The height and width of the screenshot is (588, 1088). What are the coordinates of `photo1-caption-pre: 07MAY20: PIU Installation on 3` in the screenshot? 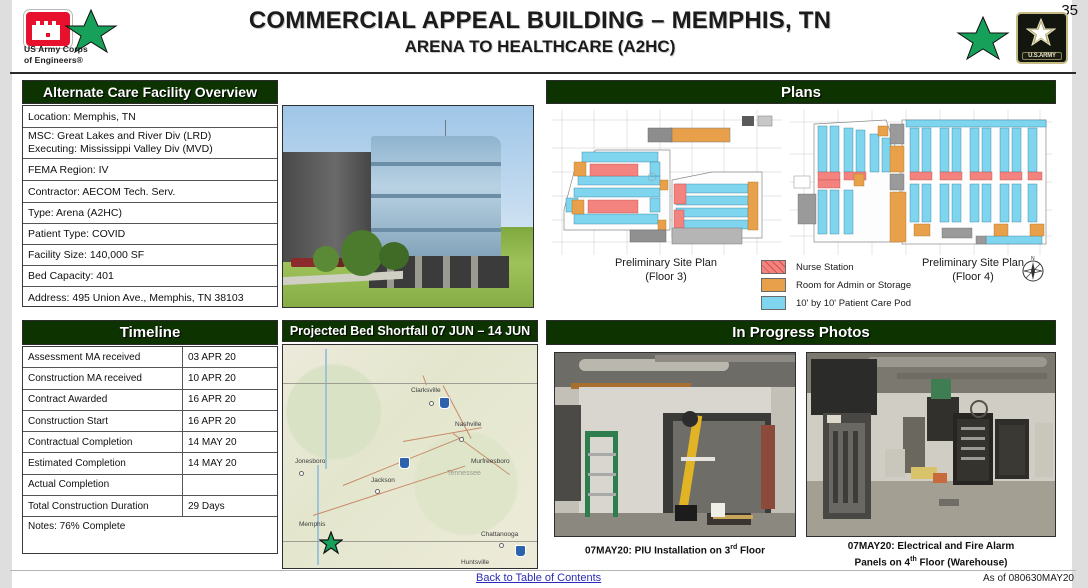 It's located at (657, 551).